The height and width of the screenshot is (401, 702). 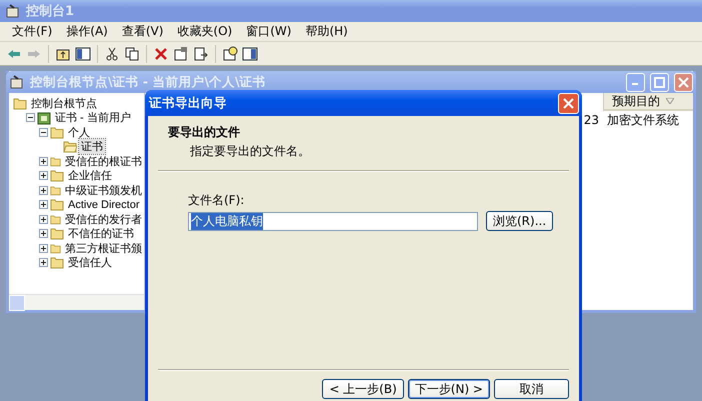 I want to click on table-cell-text: 23, so click(x=591, y=120).